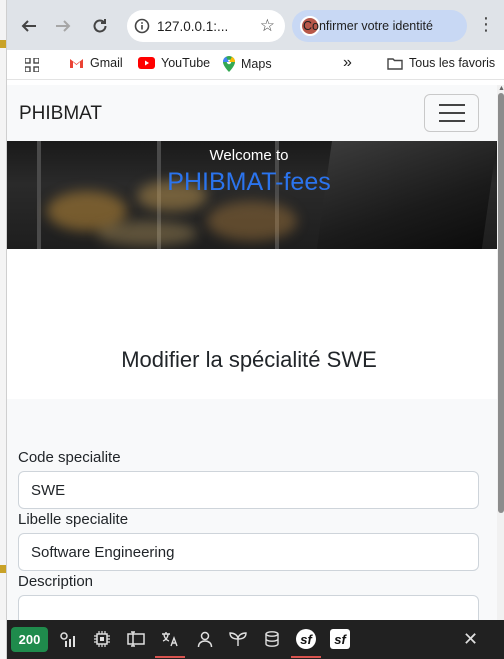 The height and width of the screenshot is (659, 504). I want to click on bookmark-youtube: YouTube, so click(174, 63).